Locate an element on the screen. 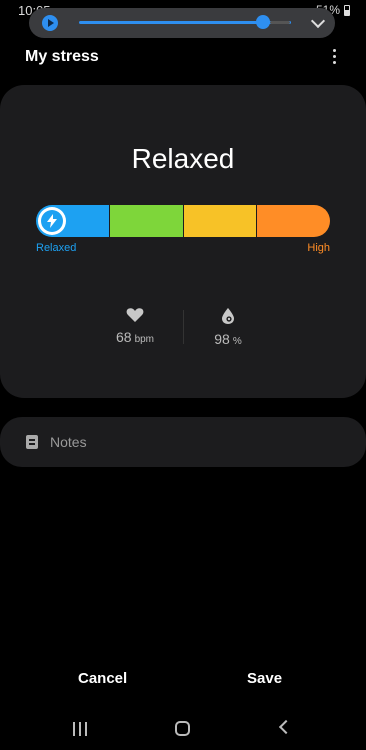 This screenshot has width=366, height=750. spo2-value: 98 is located at coordinates (222, 339).